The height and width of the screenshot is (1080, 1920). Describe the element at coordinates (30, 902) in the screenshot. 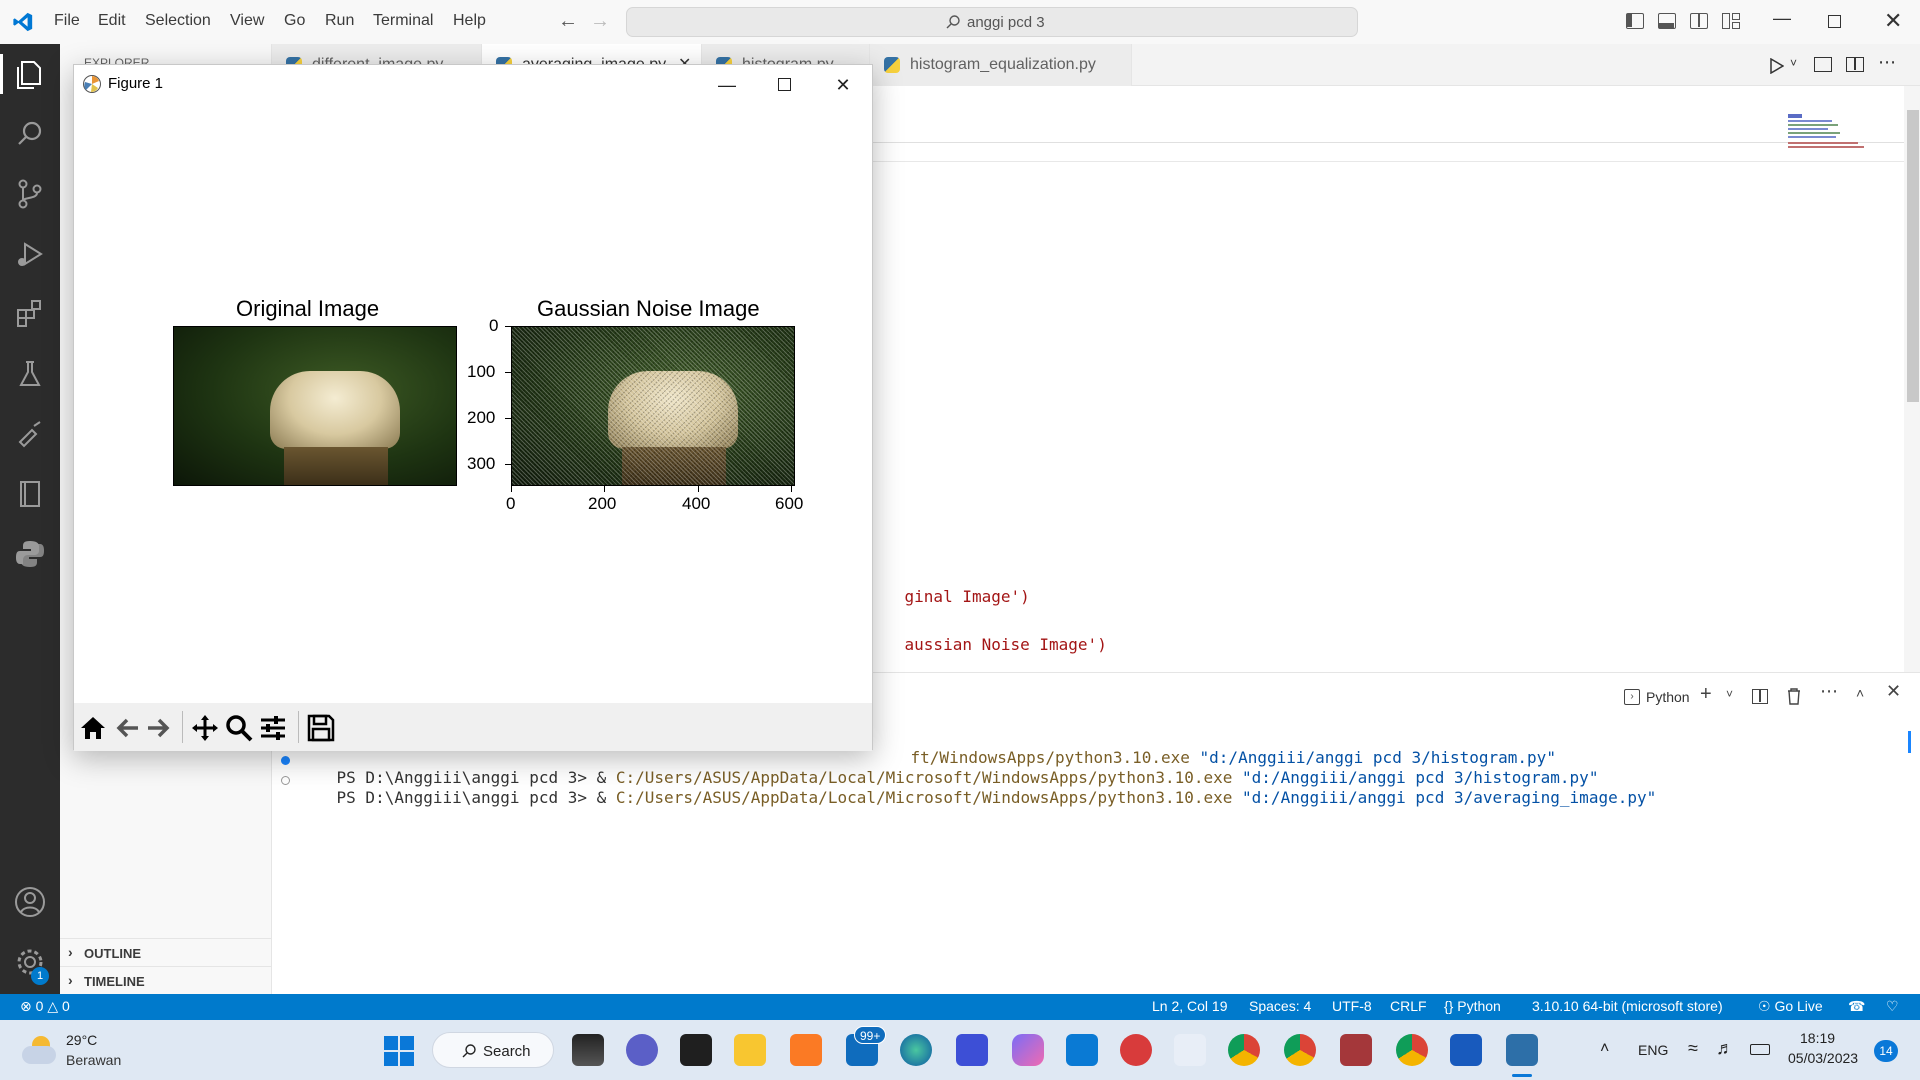

I see `accounts-icon` at that location.